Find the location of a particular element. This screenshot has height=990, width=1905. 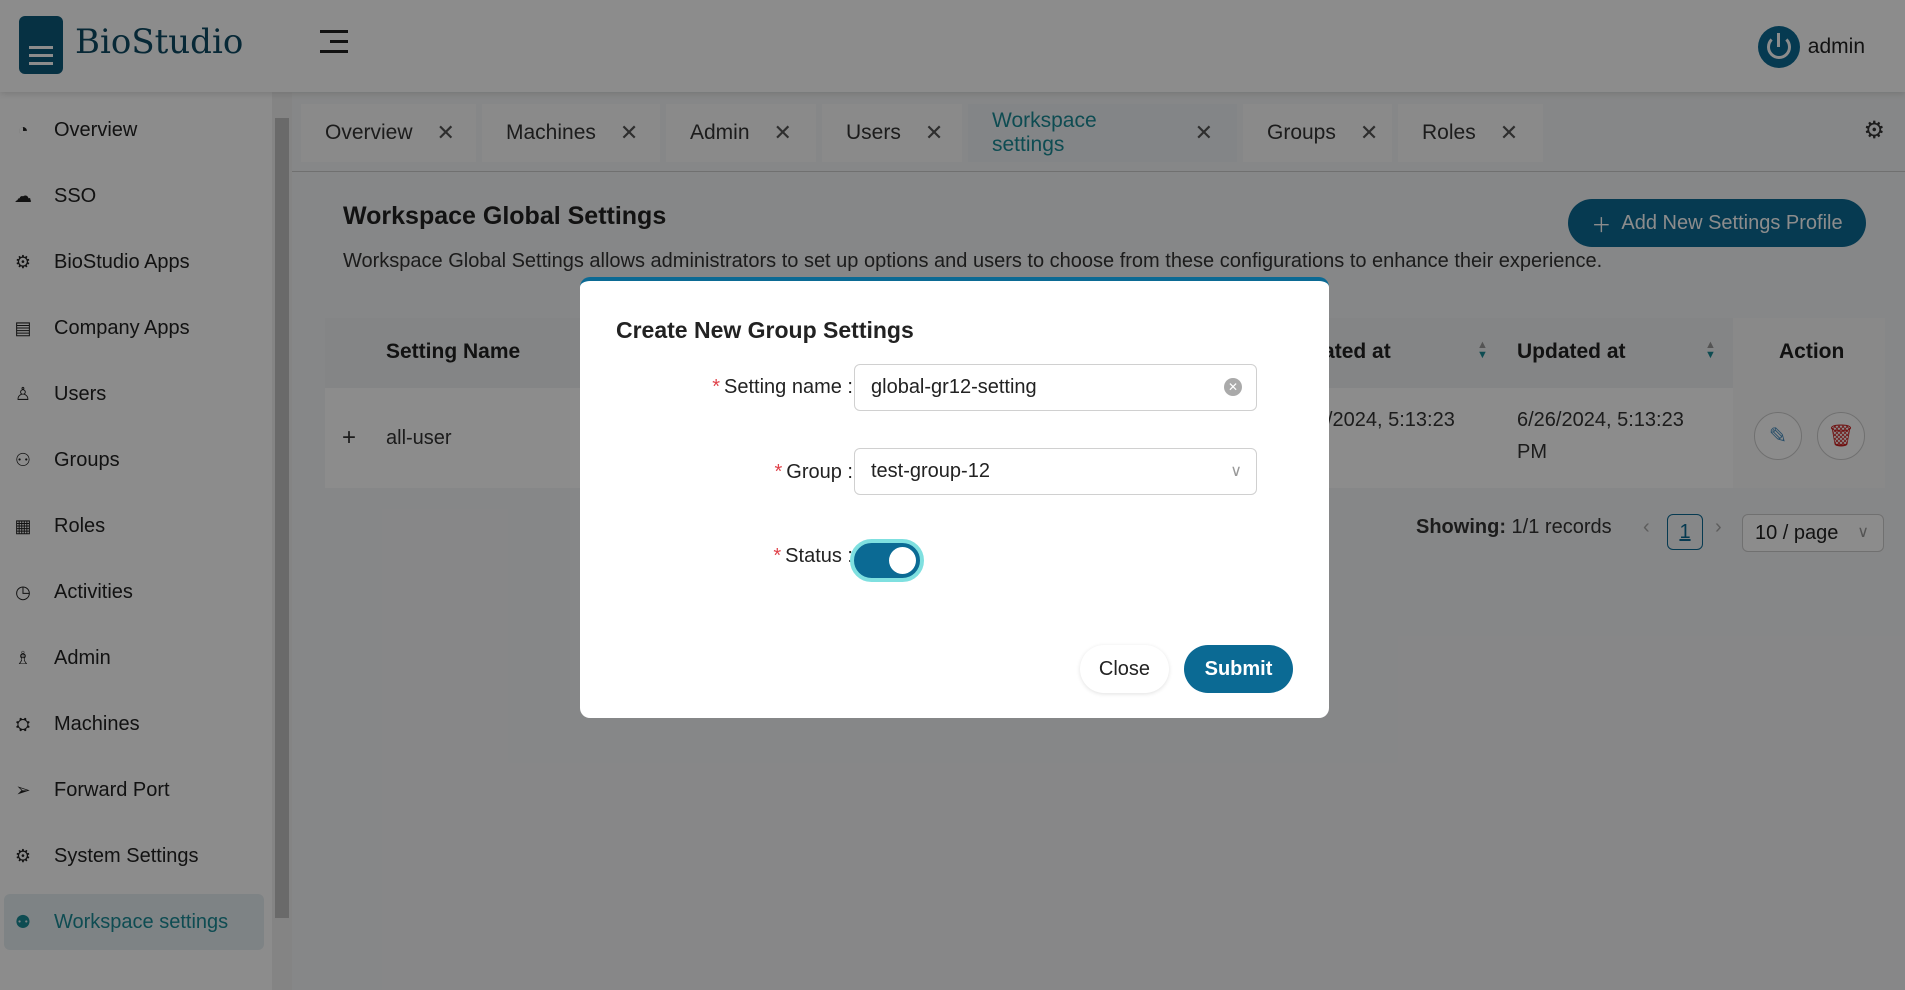

label-text: Setting name is located at coordinates (783, 387).